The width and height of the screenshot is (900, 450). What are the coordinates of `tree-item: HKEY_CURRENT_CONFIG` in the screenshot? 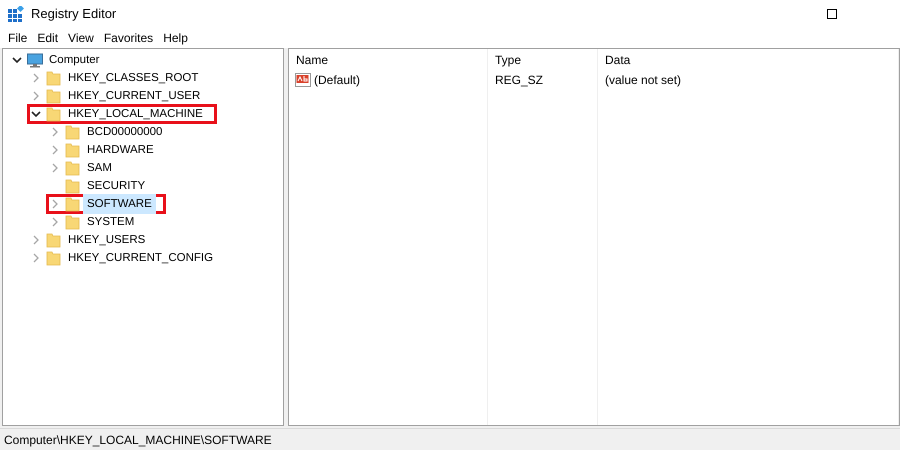 It's located at (141, 258).